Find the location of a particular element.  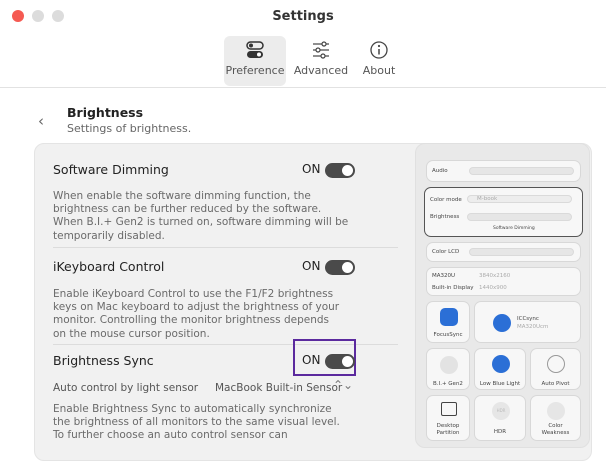

description-line: temporarily disabled. is located at coordinates (109, 235).